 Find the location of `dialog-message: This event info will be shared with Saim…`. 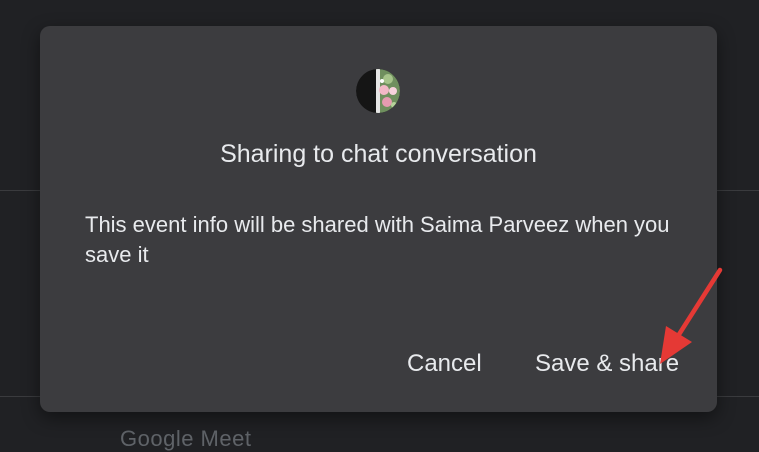

dialog-message: This event info will be shared with Saim… is located at coordinates (377, 239).